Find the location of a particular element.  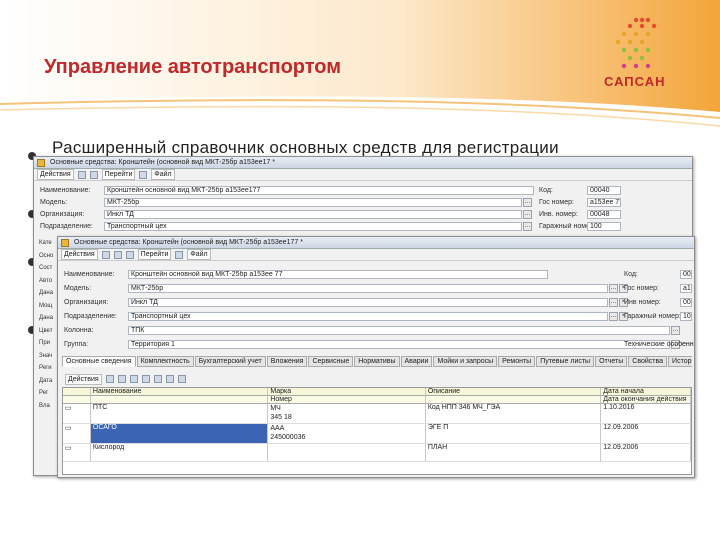

tab-accidents: Аварии is located at coordinates (416, 361).